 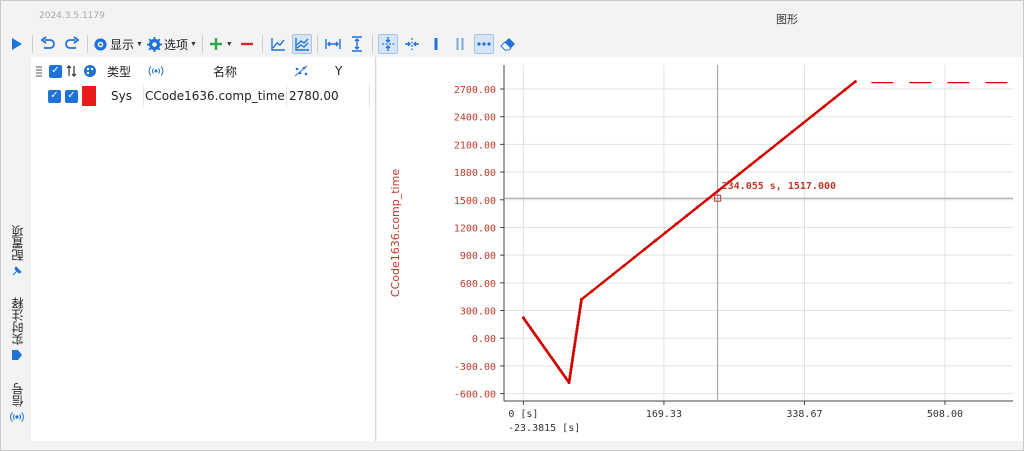 I want to click on tab-annotation-label: 实时注释, so click(x=17, y=321).